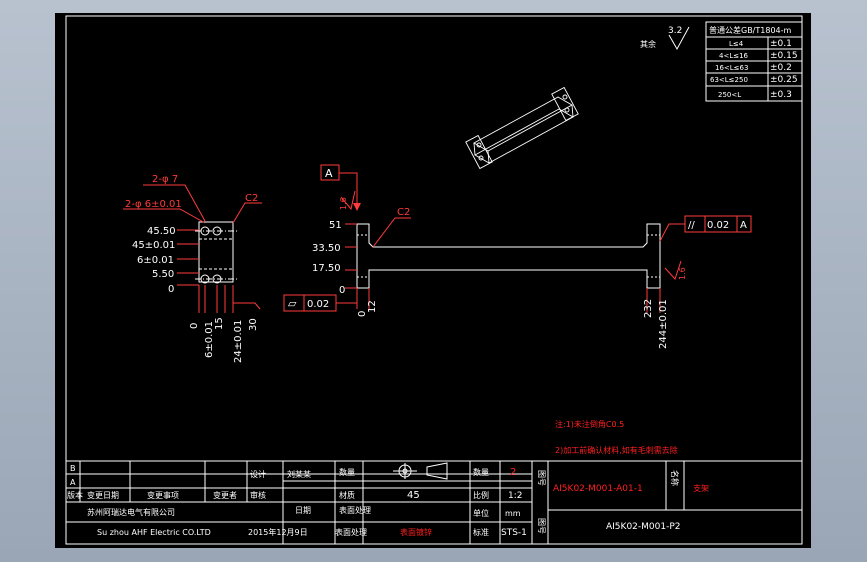 The height and width of the screenshot is (562, 867). I want to click on dim-0-main: 0, so click(342, 290).